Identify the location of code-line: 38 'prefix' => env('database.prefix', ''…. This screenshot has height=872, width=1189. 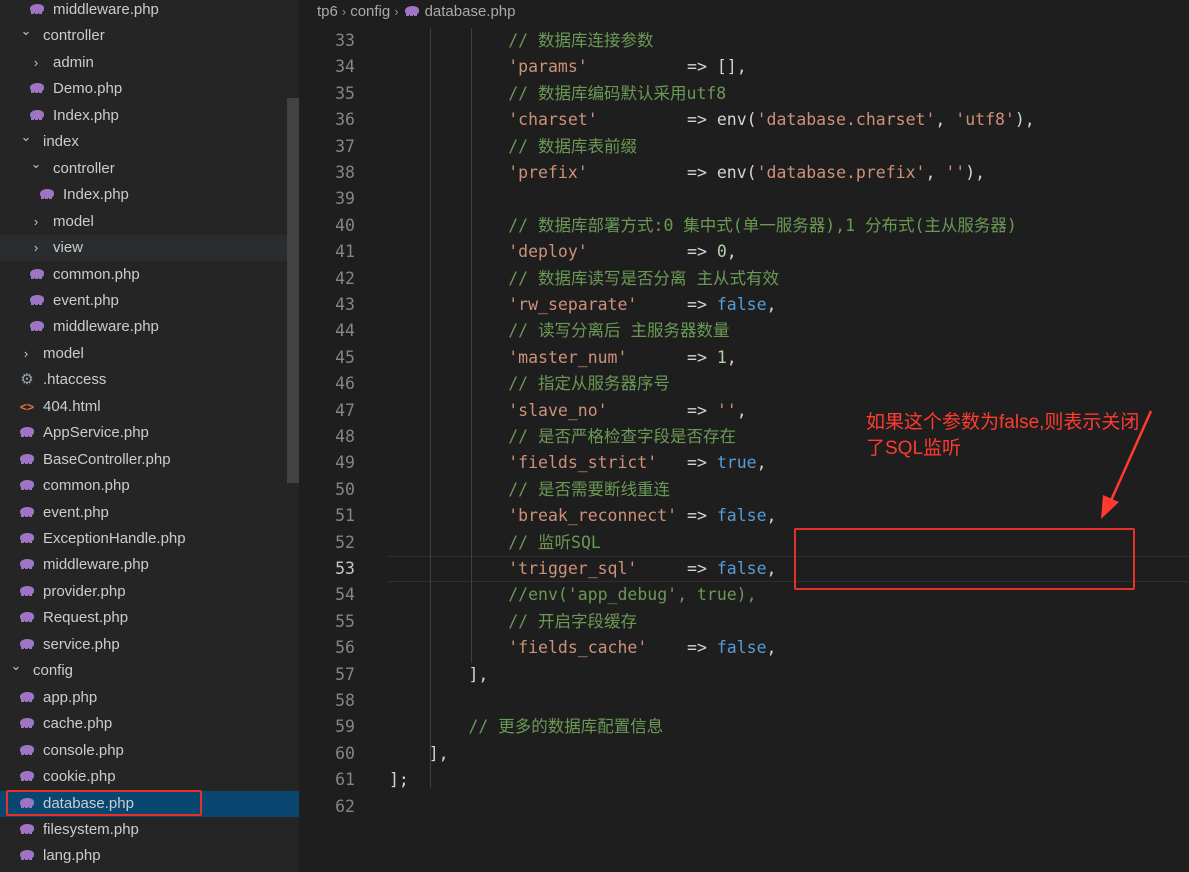
(744, 173).